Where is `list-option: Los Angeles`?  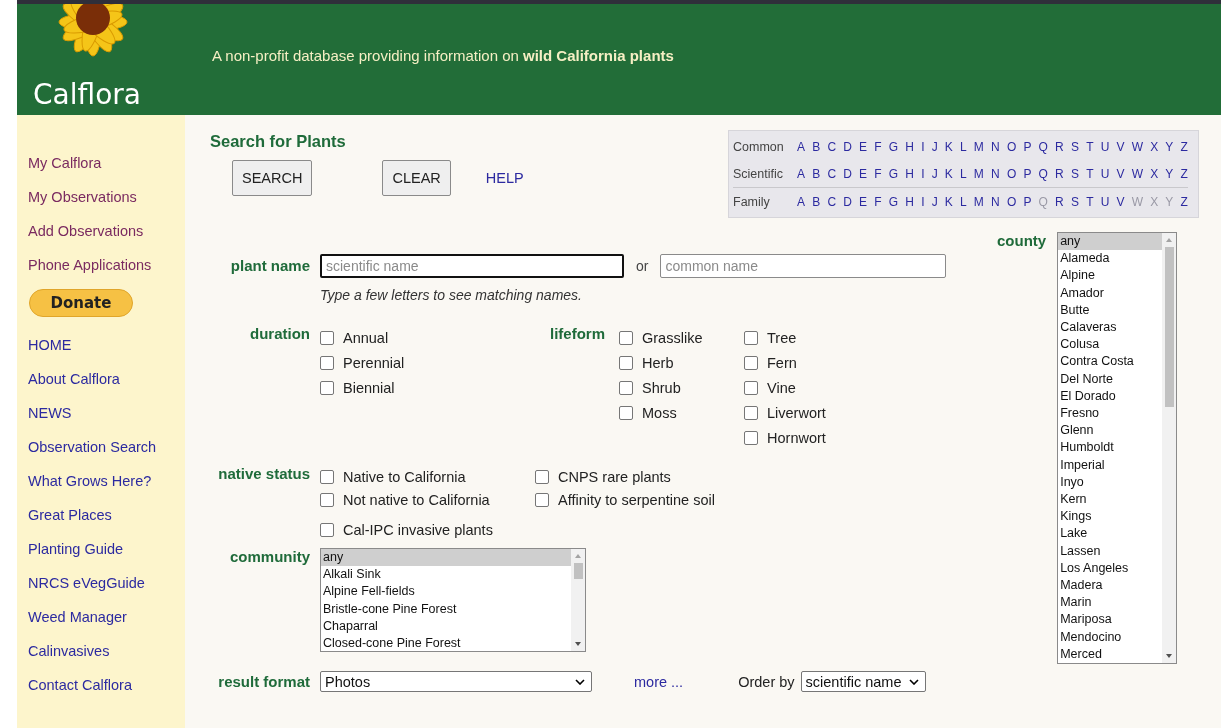 list-option: Los Angeles is located at coordinates (1110, 568).